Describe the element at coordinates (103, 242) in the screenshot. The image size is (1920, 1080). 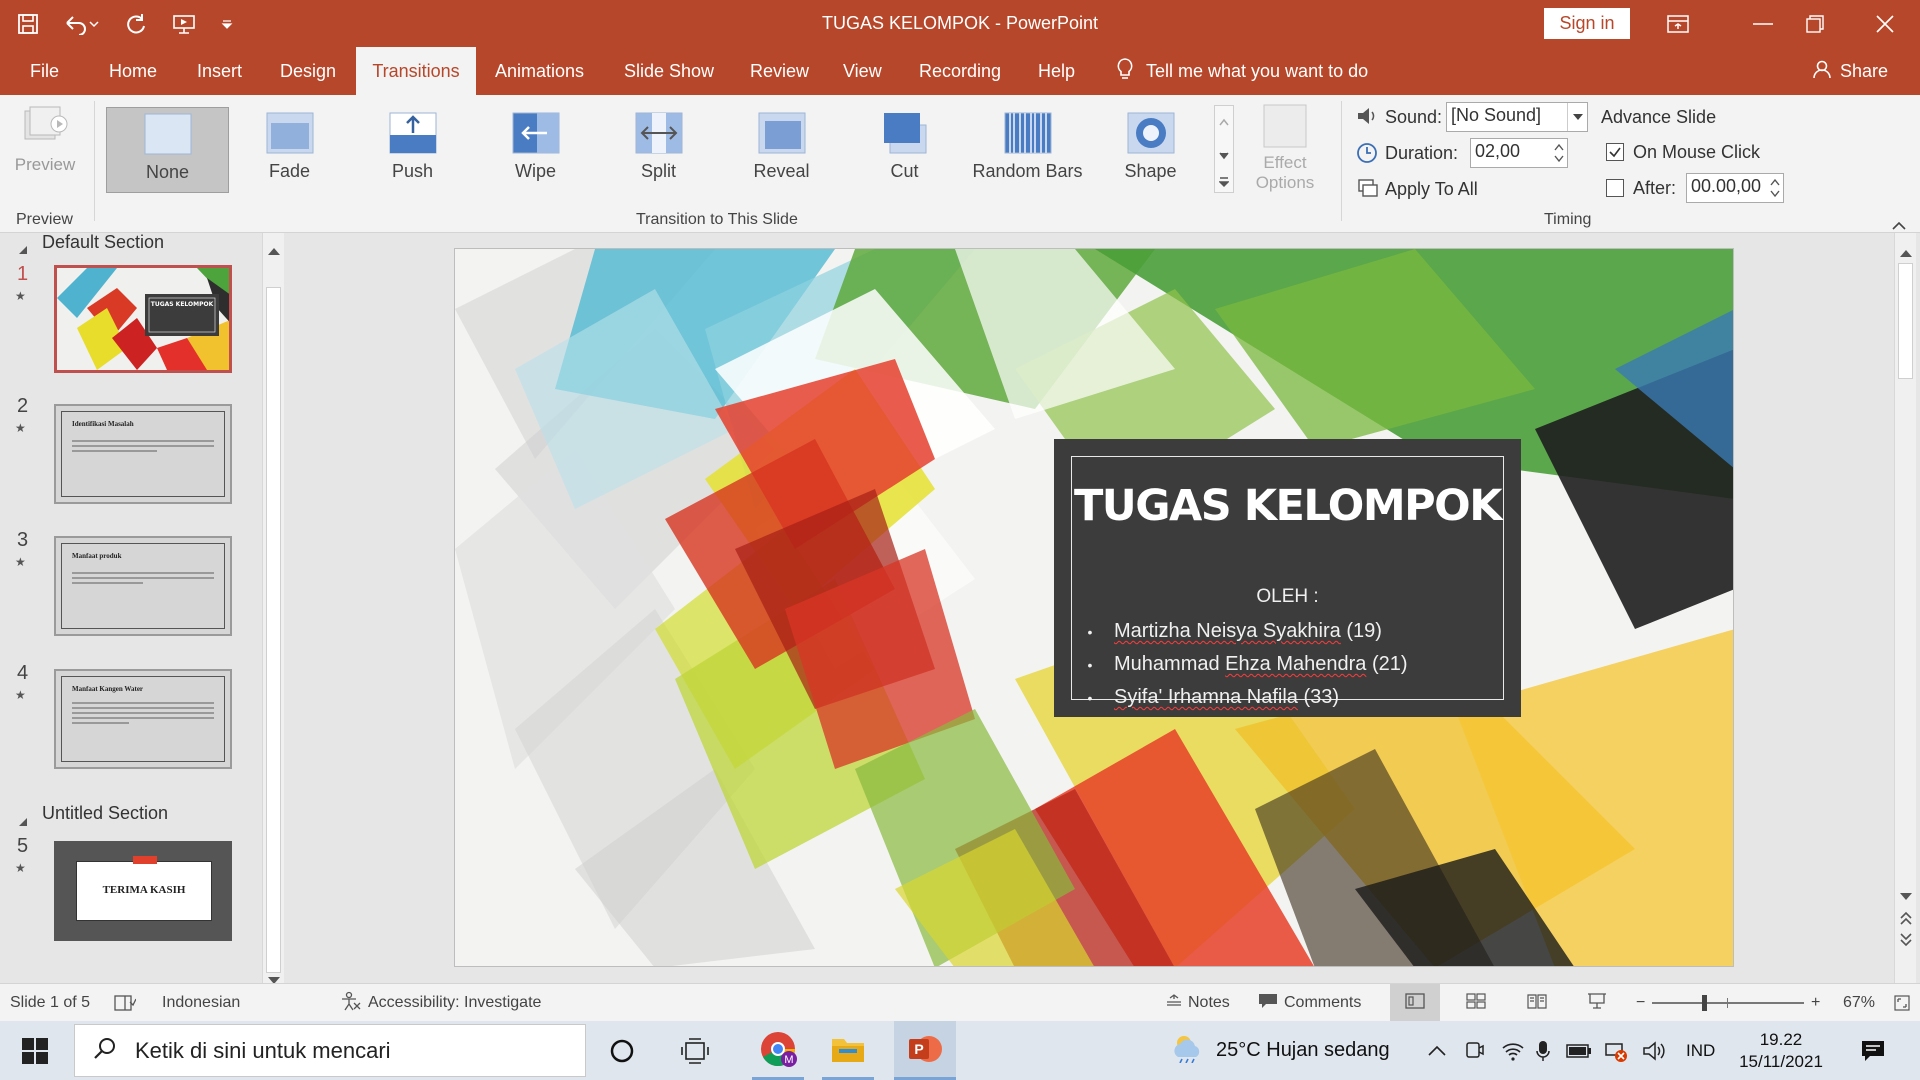
I see `section-default: Default Section` at that location.